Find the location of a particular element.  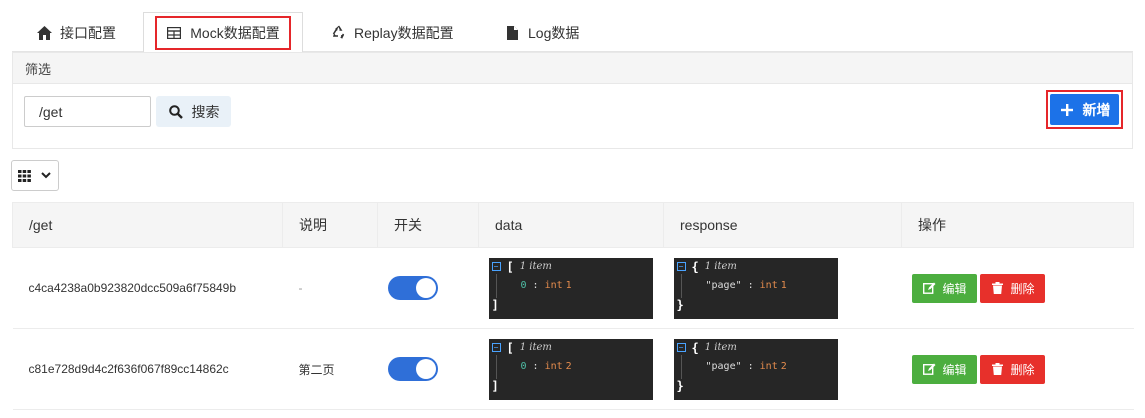

filter-title: 筛选 is located at coordinates (572, 68).